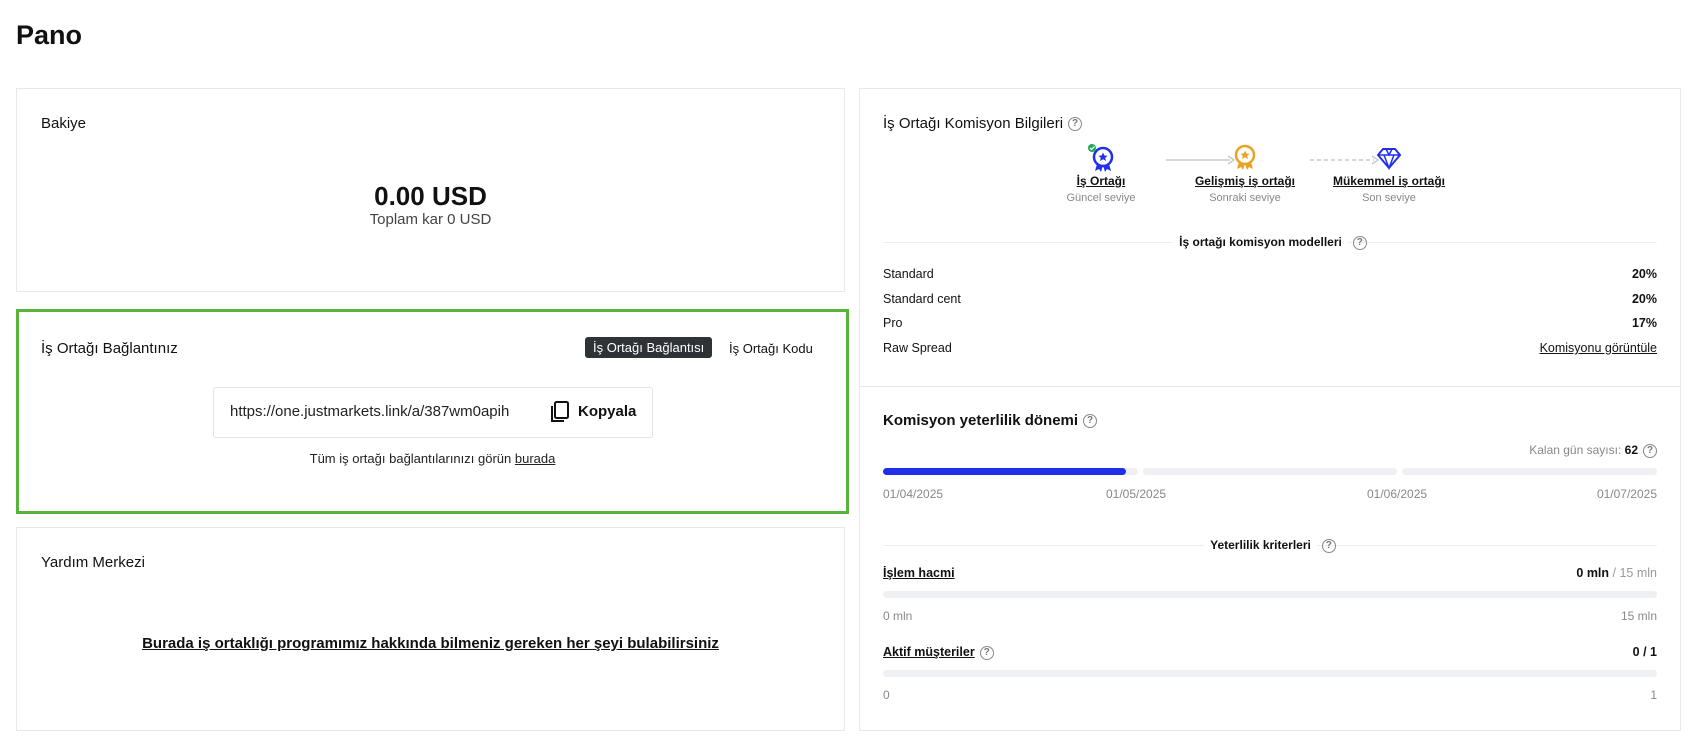 The image size is (1694, 736). What do you see at coordinates (1389, 181) in the screenshot?
I see `level-name: Mükemmel iş ortağı` at bounding box center [1389, 181].